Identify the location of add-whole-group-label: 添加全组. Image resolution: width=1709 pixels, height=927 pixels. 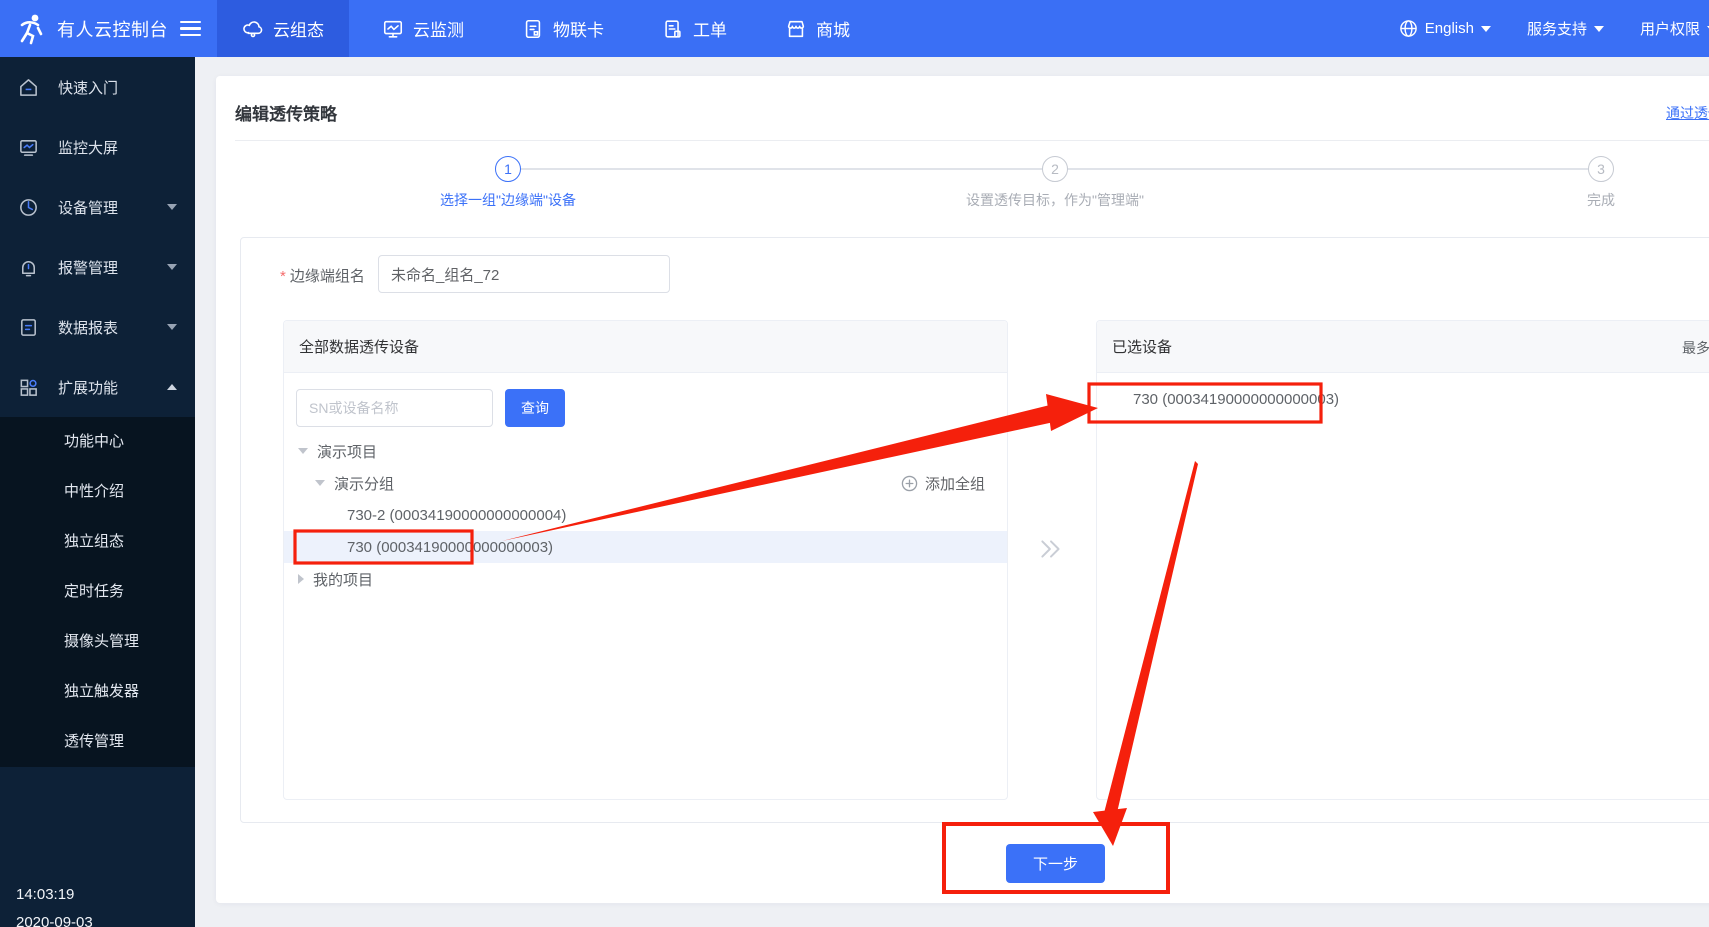
(954, 484).